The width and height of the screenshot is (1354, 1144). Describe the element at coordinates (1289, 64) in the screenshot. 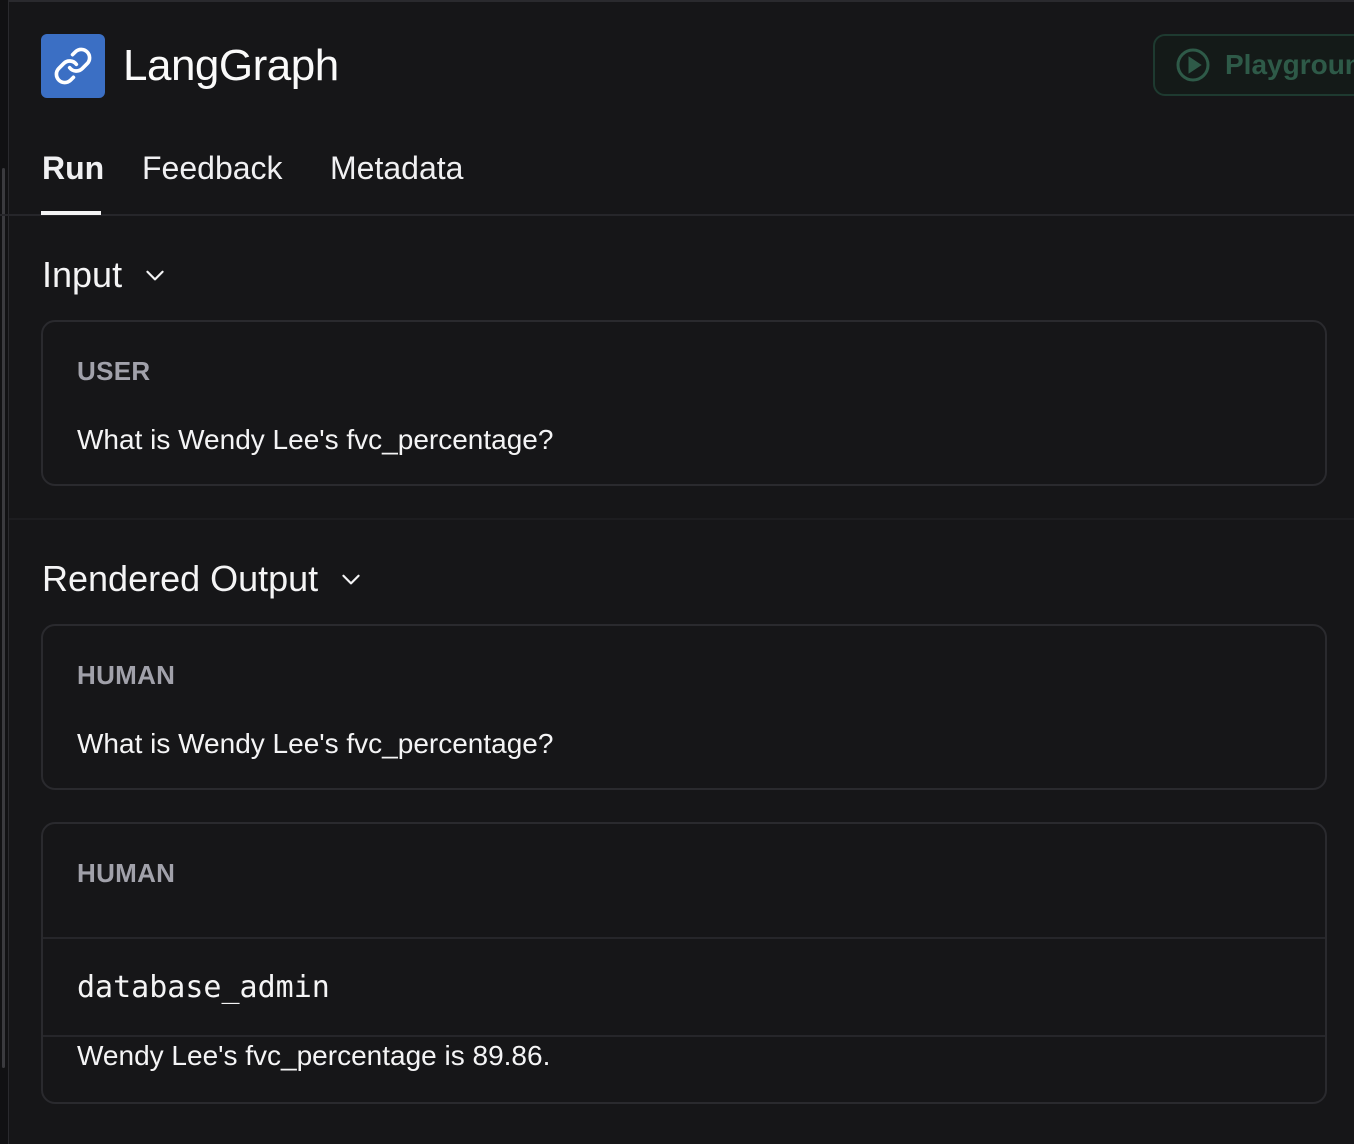

I see `playground-label: Playground` at that location.